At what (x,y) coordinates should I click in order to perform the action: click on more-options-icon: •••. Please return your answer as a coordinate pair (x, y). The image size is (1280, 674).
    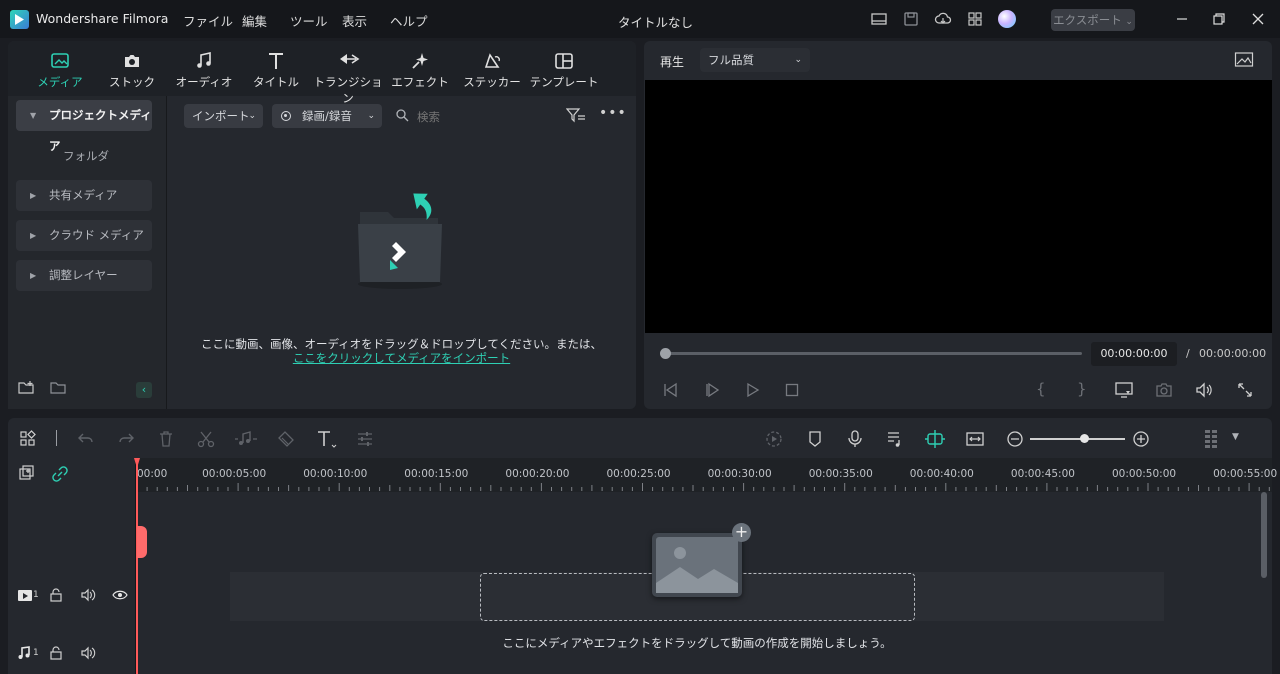
    Looking at the image, I should click on (613, 113).